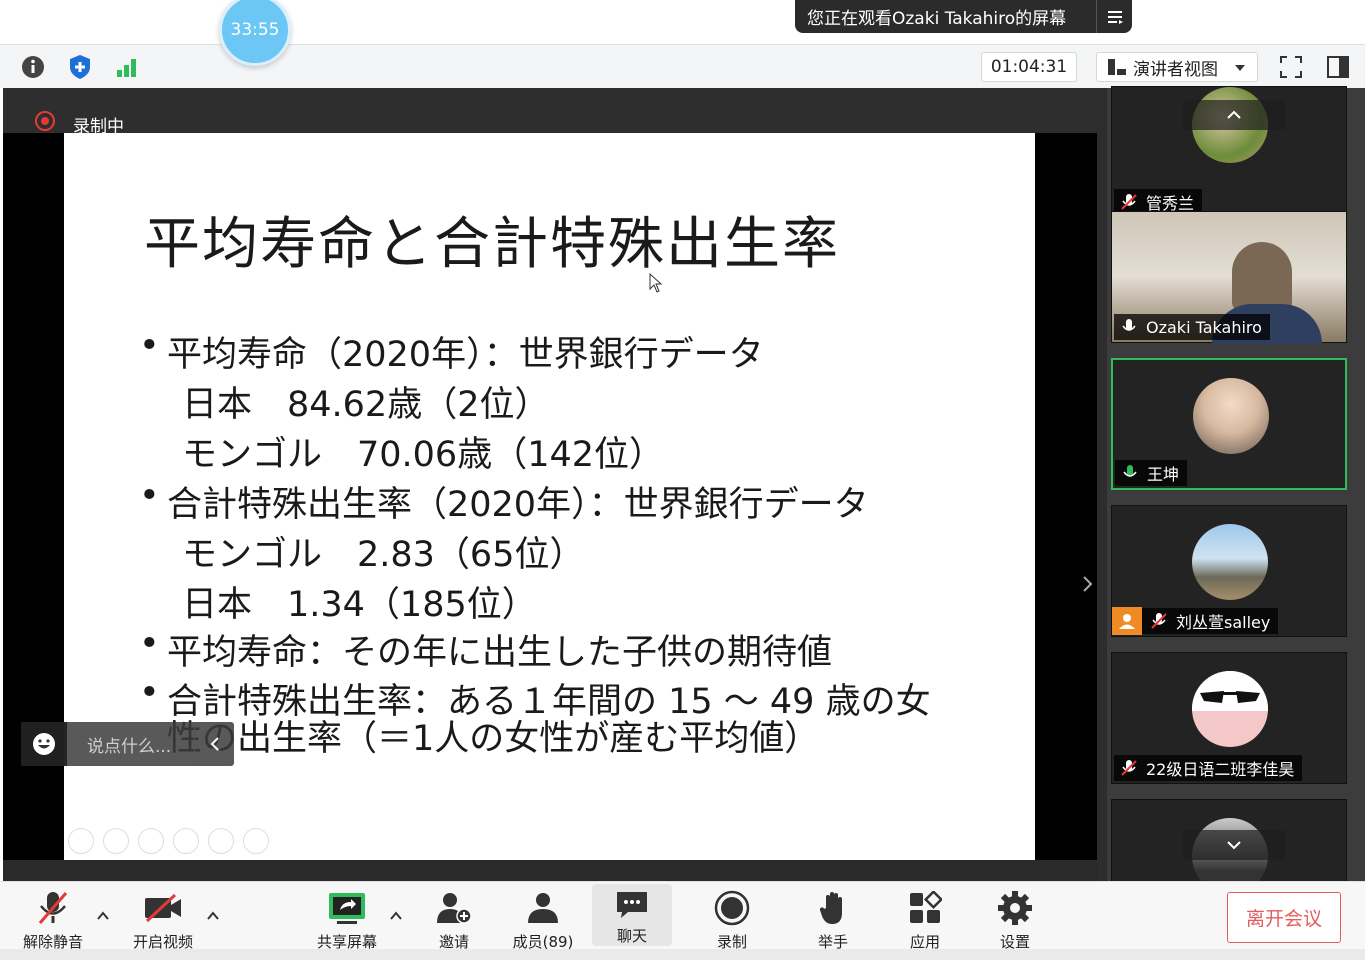 Image resolution: width=1365 pixels, height=960 pixels. Describe the element at coordinates (632, 905) in the screenshot. I see `chat-icon` at that location.